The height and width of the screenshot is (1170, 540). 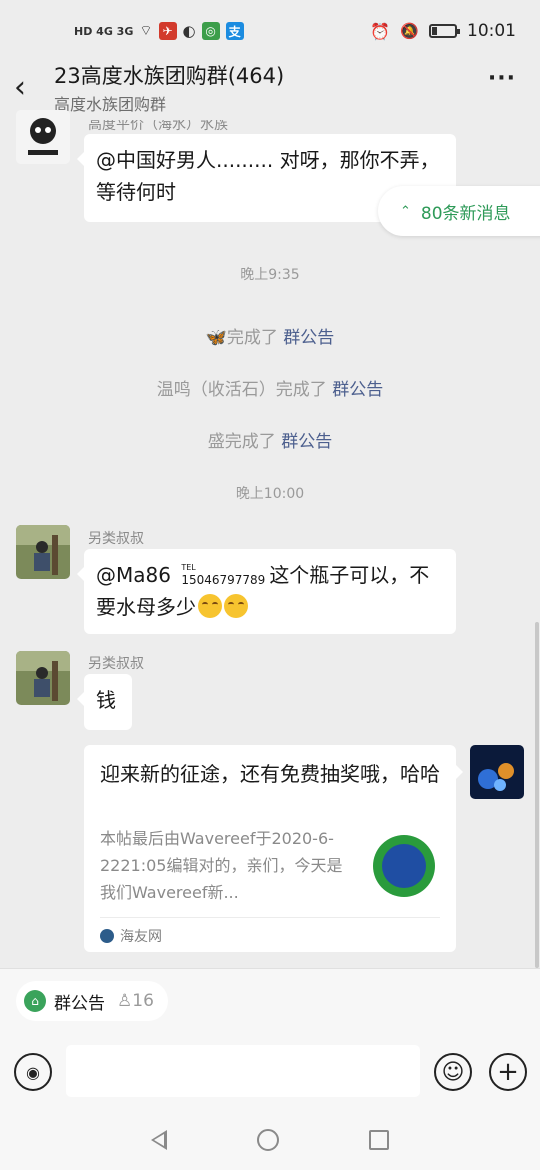 I want to click on message-text: 钱, so click(x=106, y=700).